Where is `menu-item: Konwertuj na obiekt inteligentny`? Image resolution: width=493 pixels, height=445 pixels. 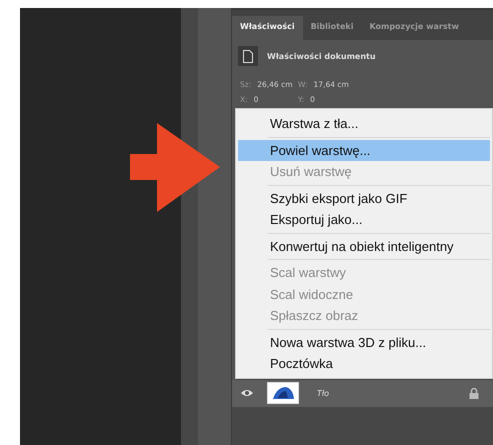
menu-item: Konwertuj na obiekt inteligentny is located at coordinates (364, 246).